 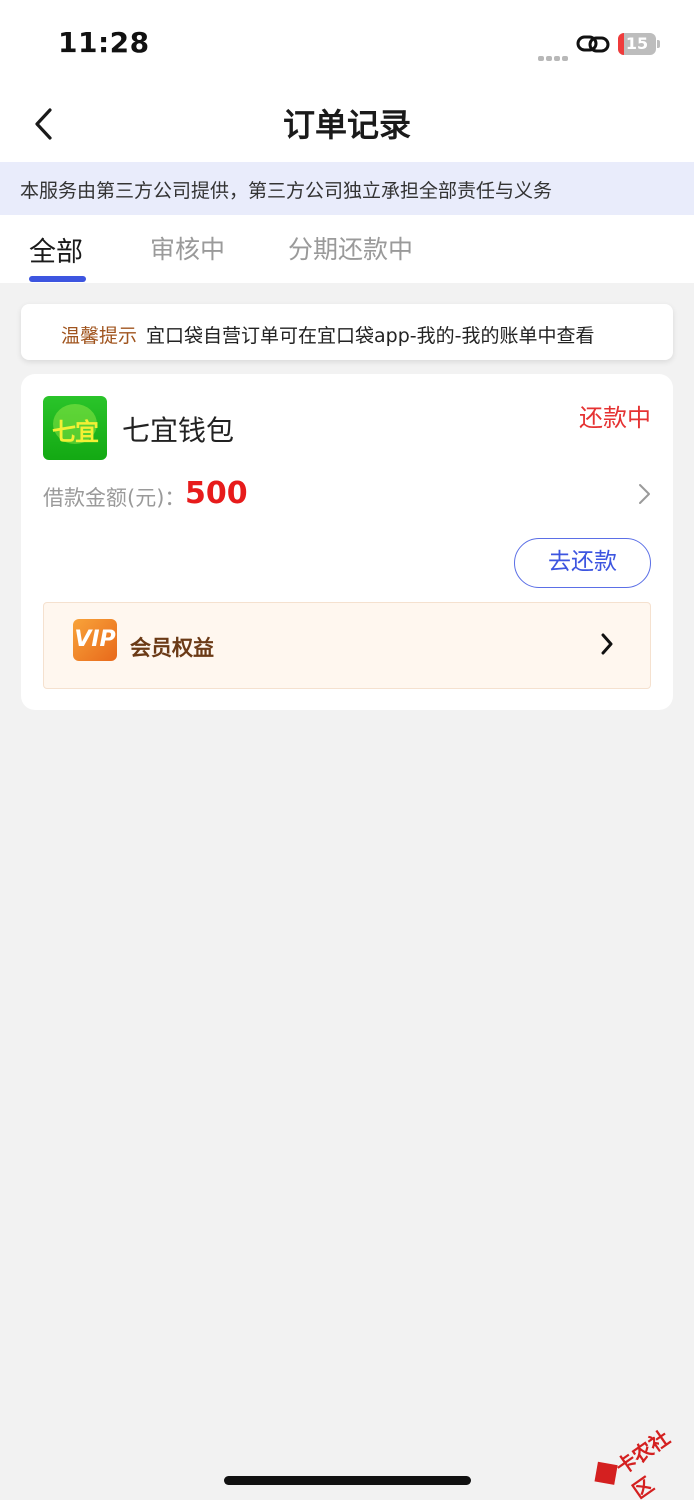 I want to click on loan-amount: 500, so click(x=216, y=493).